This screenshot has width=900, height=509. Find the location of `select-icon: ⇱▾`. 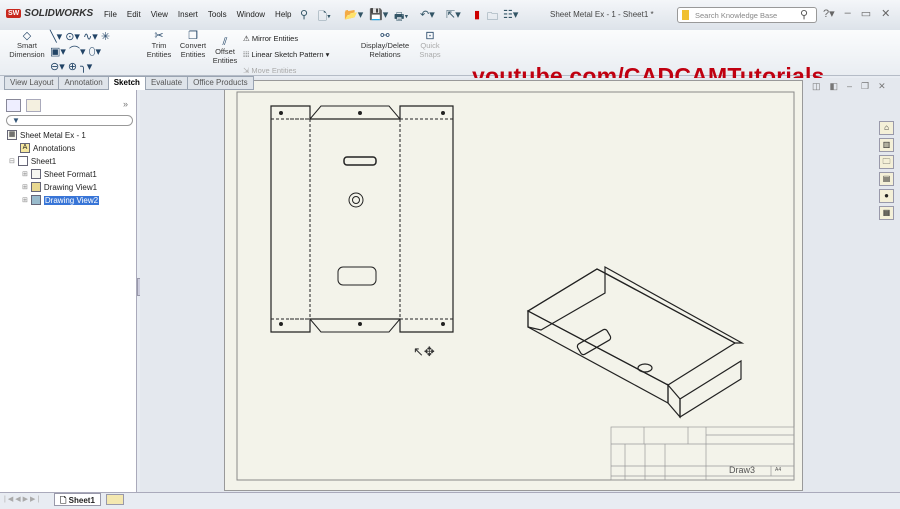

select-icon: ⇱▾ is located at coordinates (453, 14).